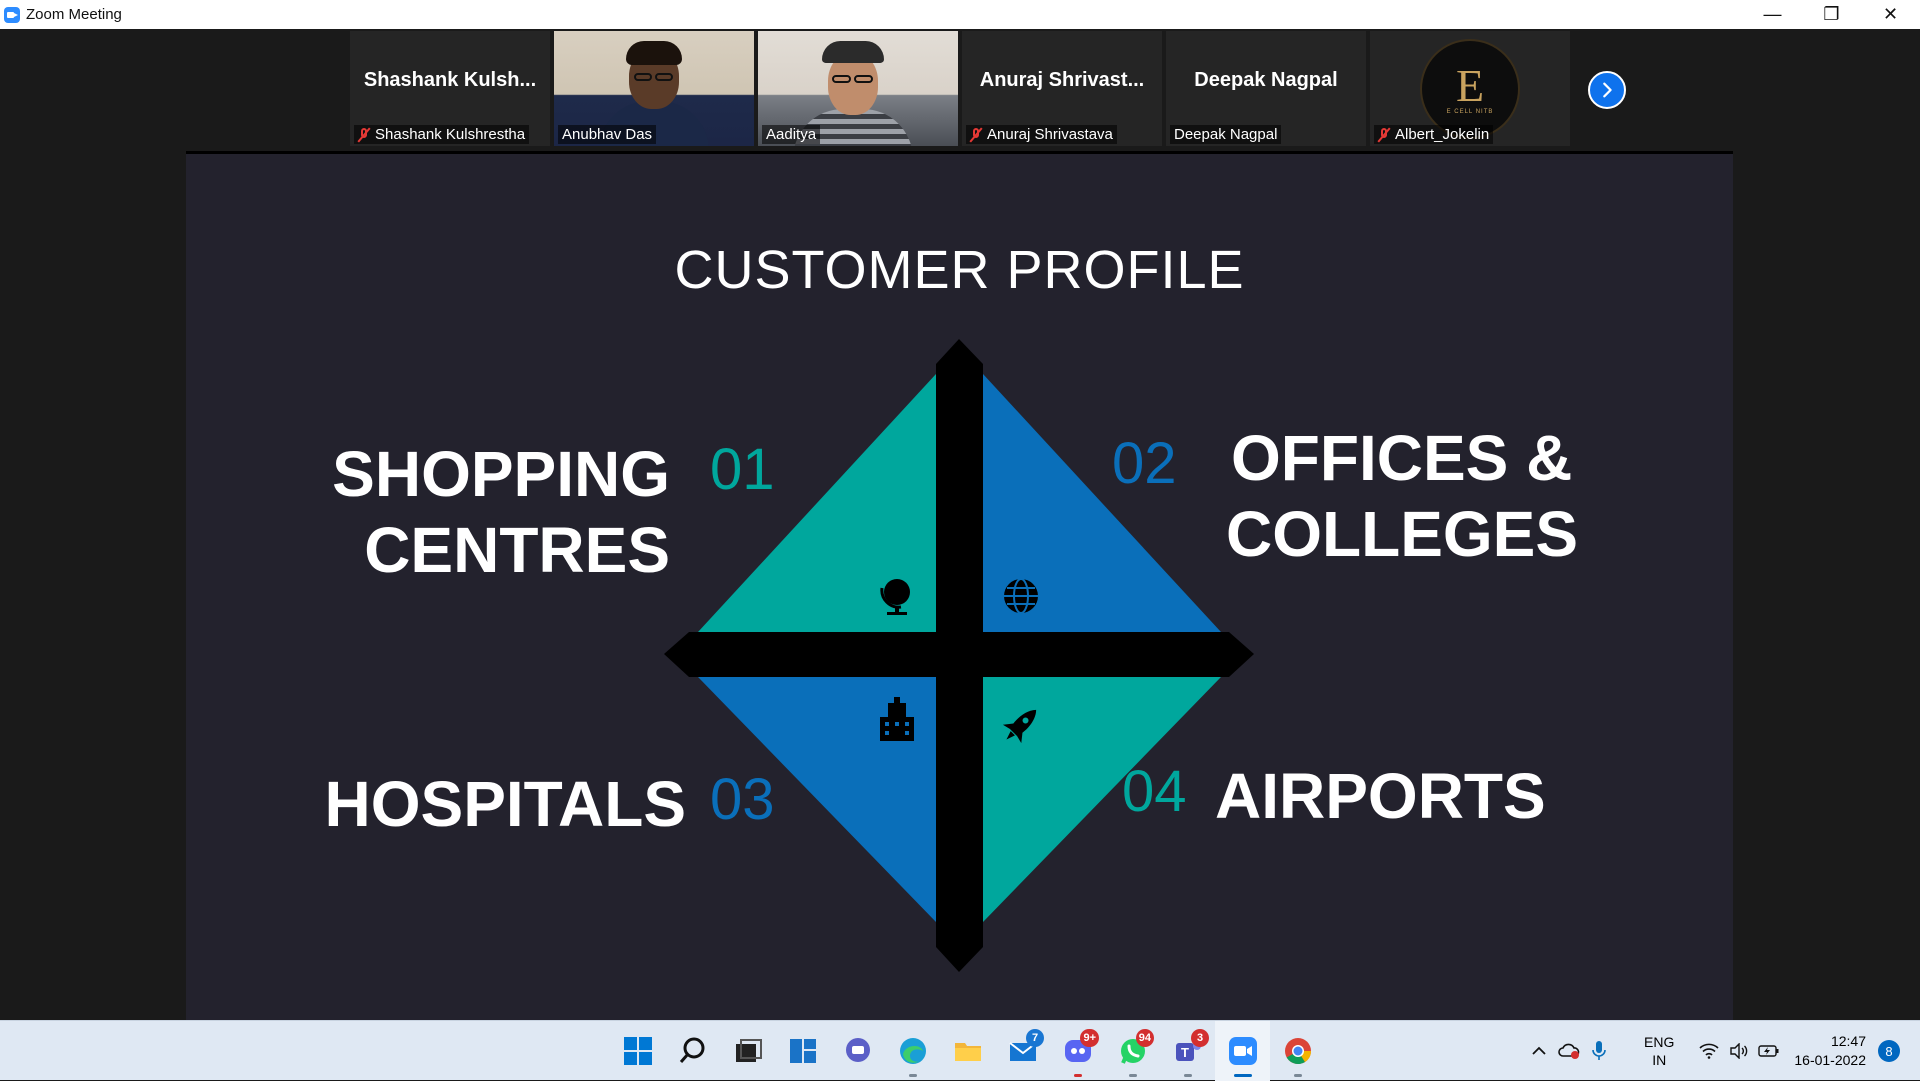 The height and width of the screenshot is (1081, 1920). I want to click on restore-button: ❐, so click(1831, 14).